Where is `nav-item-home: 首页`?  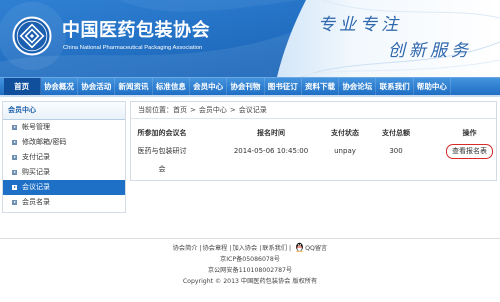 nav-item-home: 首页 is located at coordinates (22, 86).